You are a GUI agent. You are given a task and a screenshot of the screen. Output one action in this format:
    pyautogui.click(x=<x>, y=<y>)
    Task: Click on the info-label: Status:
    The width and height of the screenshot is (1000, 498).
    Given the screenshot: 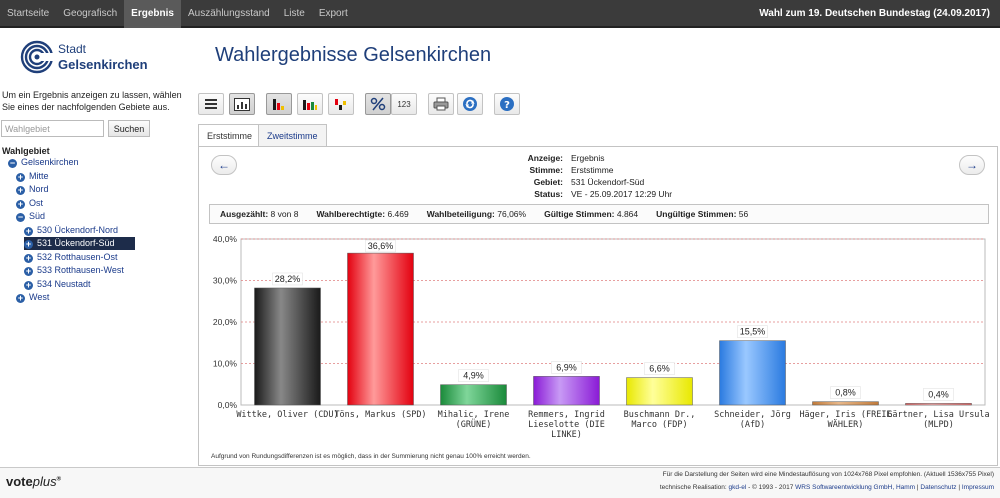 What is the action you would take?
    pyautogui.click(x=548, y=194)
    